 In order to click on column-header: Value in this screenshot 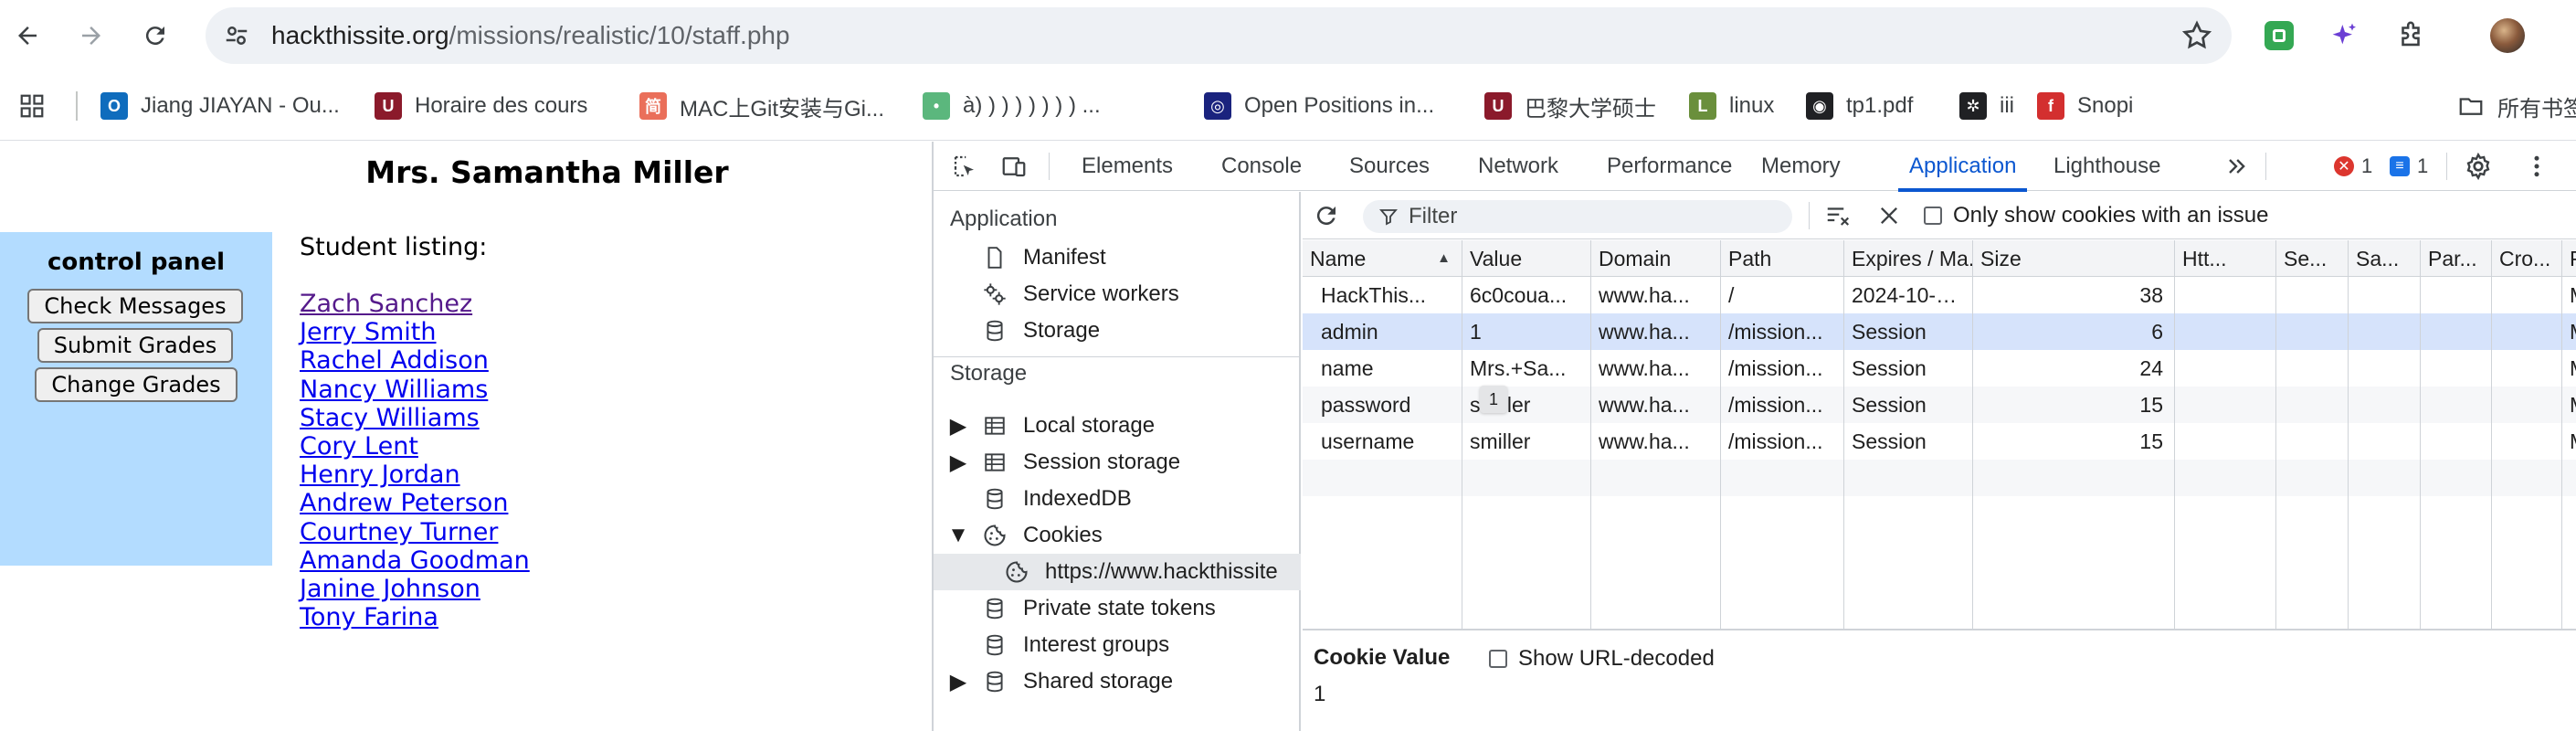, I will do `click(1526, 258)`.